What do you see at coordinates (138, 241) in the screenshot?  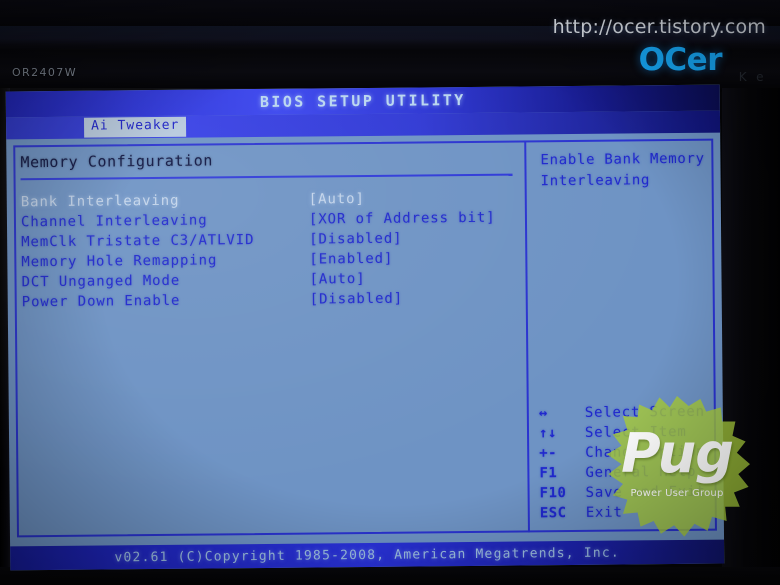 I see `option-label: MemClk Tristate C3/ATLVID` at bounding box center [138, 241].